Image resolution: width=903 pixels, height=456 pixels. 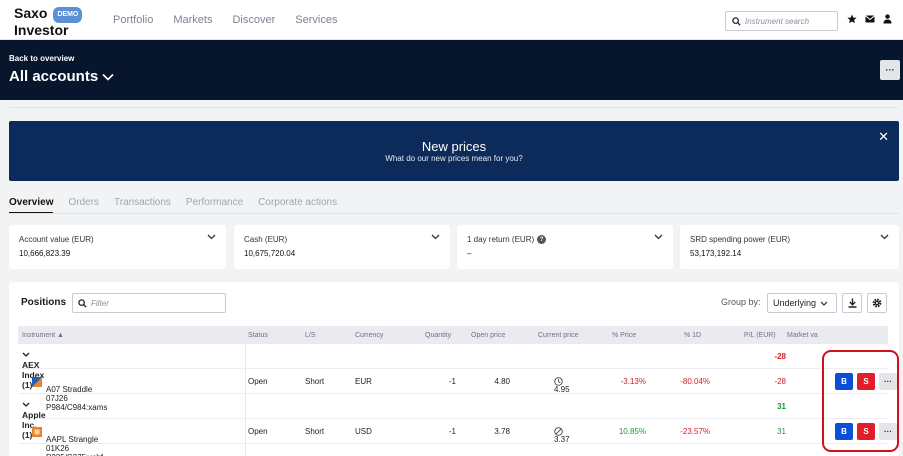 What do you see at coordinates (716, 253) in the screenshot?
I see `card-value: 53,173,192.14` at bounding box center [716, 253].